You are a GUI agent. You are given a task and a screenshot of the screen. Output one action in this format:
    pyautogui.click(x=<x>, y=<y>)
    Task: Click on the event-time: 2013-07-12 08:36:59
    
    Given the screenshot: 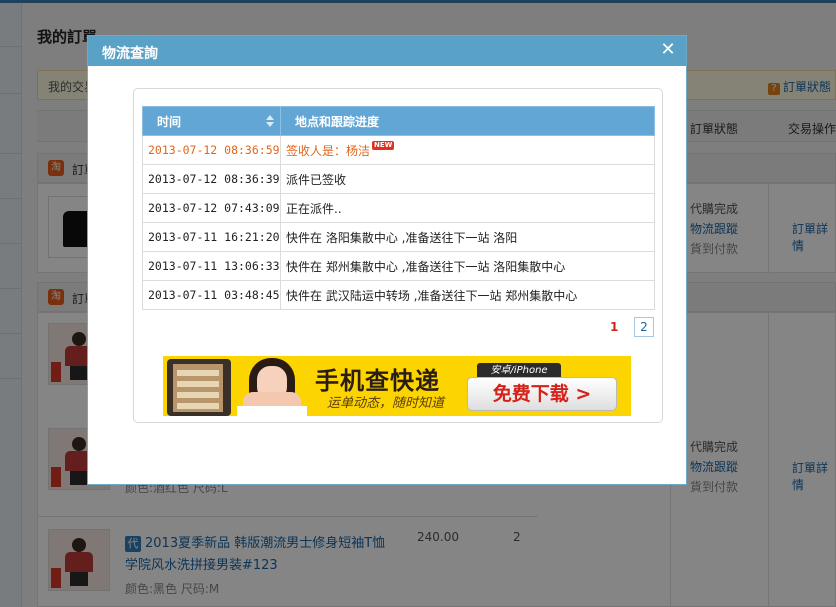 What is the action you would take?
    pyautogui.click(x=211, y=150)
    